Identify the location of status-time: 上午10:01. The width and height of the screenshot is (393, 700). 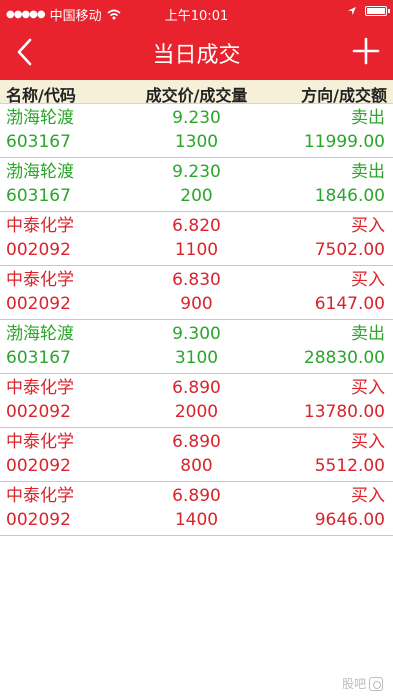
(196, 16).